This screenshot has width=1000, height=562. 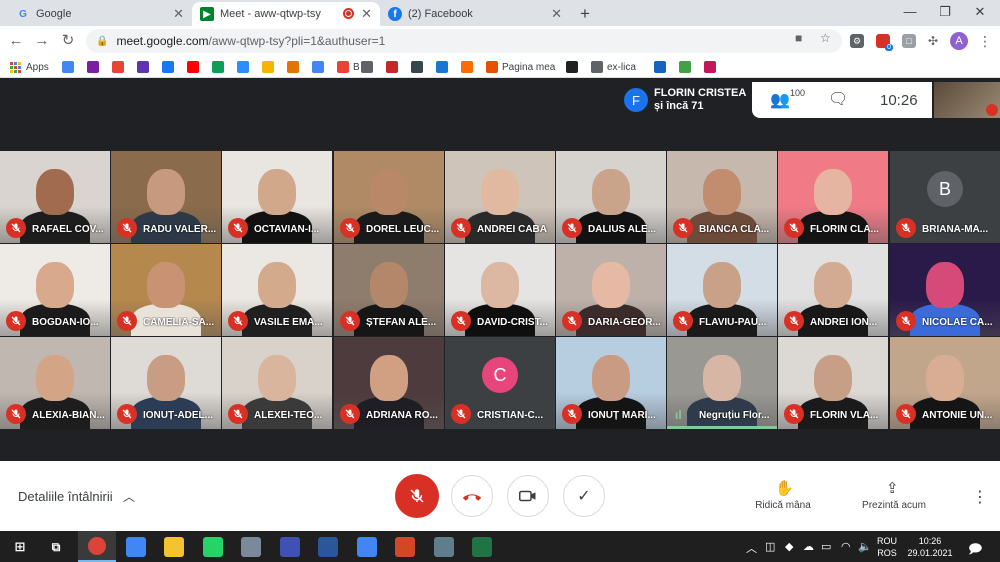 I want to click on raise-hand-button: Ridică mâna, so click(x=783, y=505).